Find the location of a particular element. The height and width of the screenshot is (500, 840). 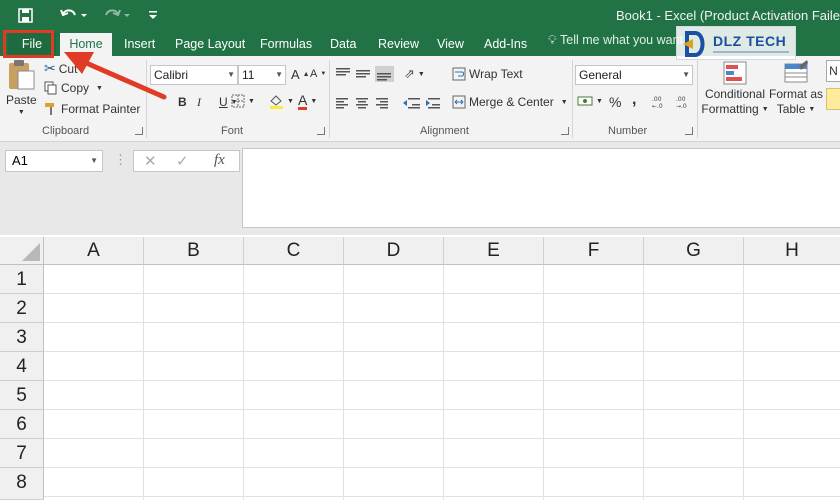

grow-font-label: A is located at coordinates (295, 74).